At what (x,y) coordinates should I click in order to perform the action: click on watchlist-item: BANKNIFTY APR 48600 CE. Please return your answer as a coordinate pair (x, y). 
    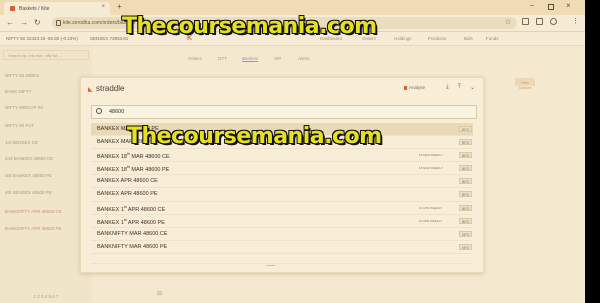
    Looking at the image, I should click on (33, 211).